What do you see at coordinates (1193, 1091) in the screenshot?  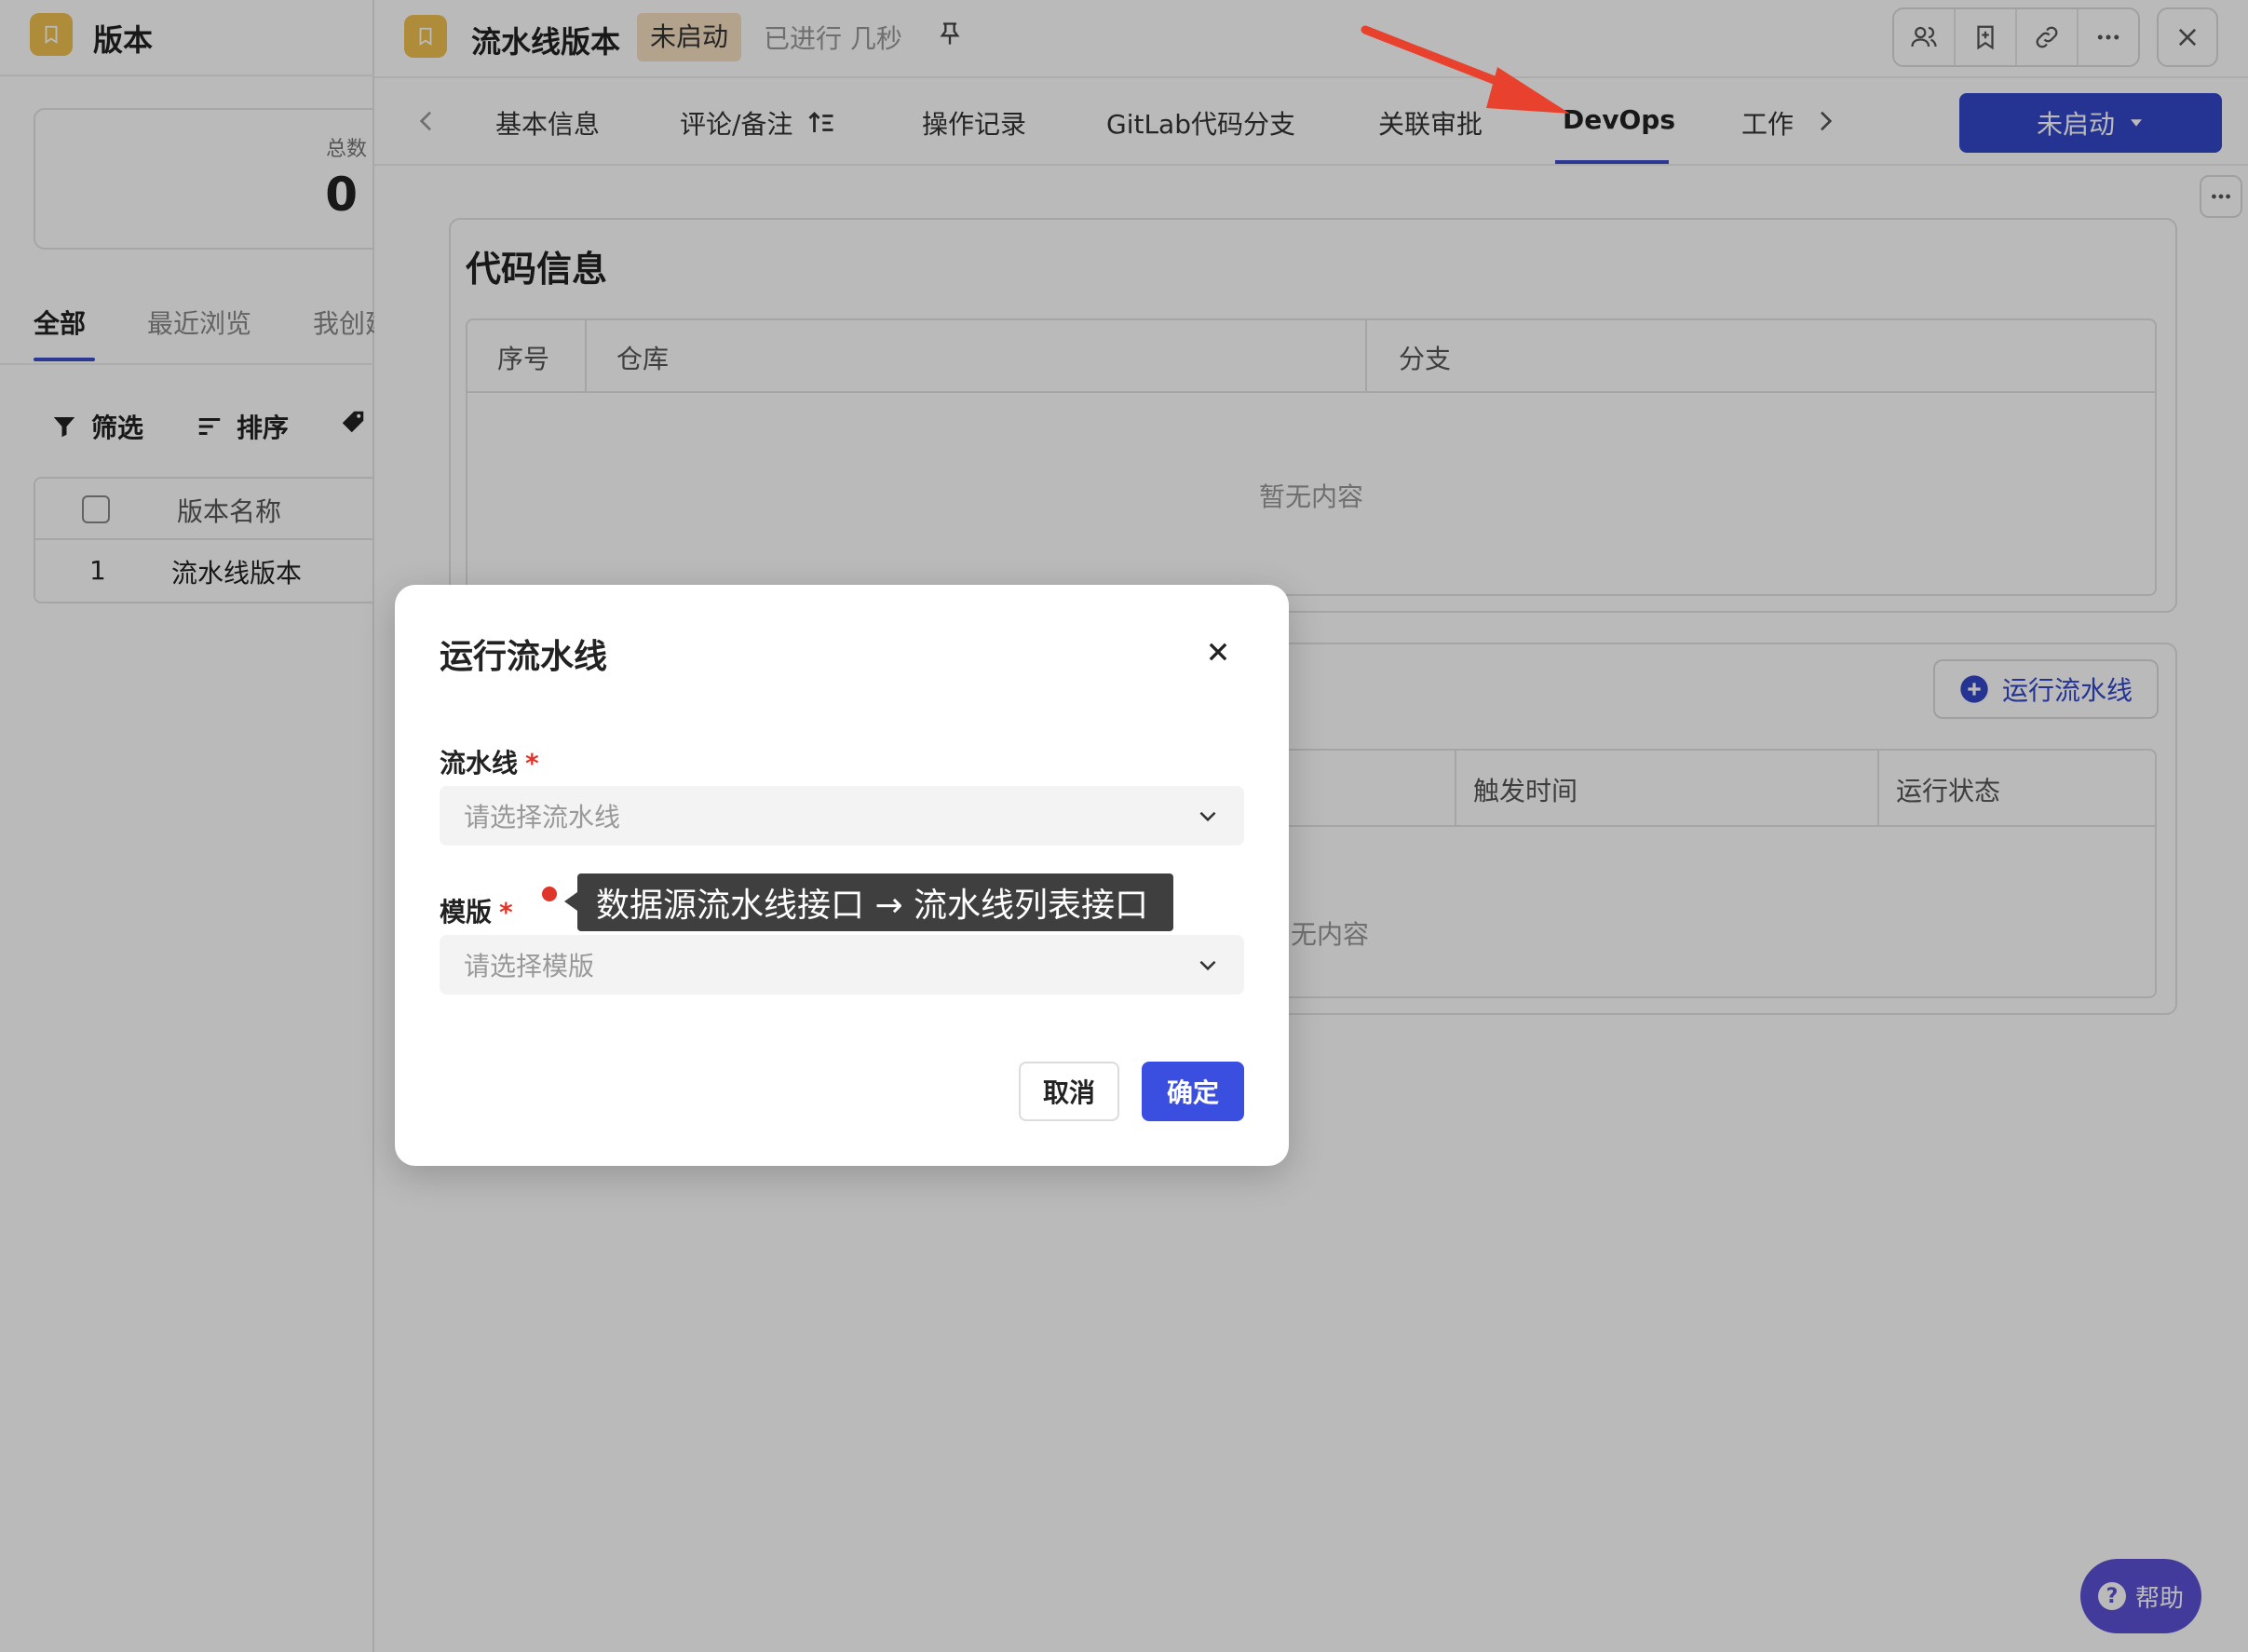 I see `confirm-button: 确定` at bounding box center [1193, 1091].